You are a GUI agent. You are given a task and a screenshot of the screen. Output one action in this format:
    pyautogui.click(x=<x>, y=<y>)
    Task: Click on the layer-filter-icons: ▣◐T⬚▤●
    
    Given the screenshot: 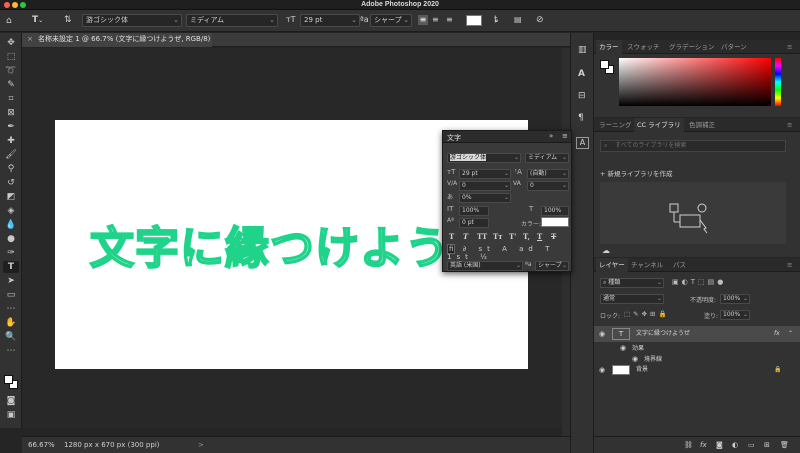 What is the action you would take?
    pyautogui.click(x=699, y=282)
    